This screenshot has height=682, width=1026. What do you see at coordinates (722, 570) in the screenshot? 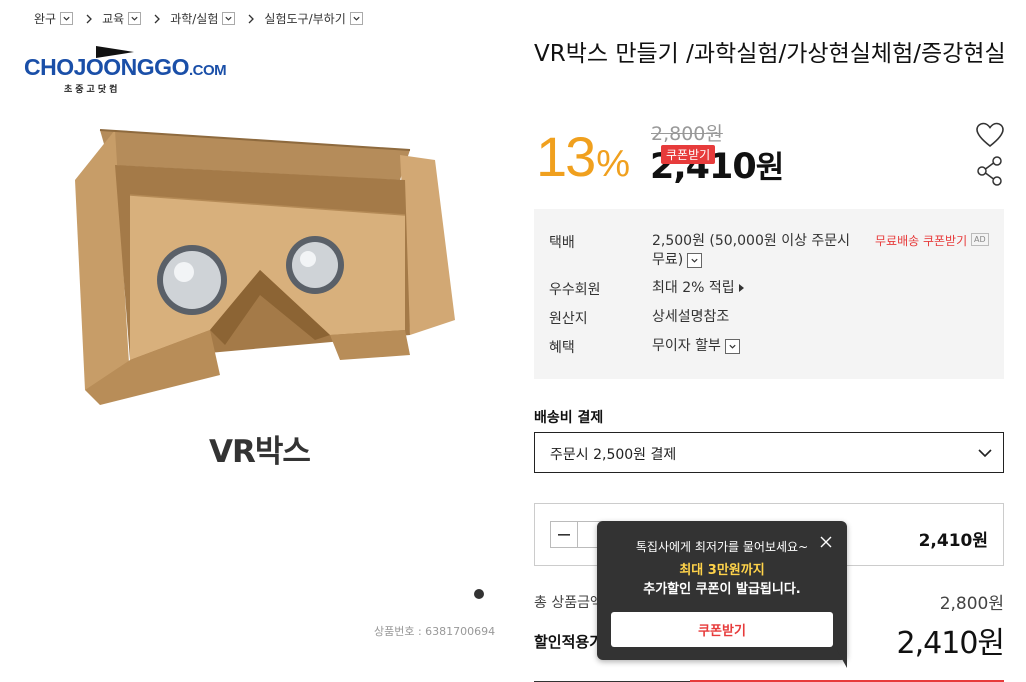
I see `tooltip-highlight: 최대 3만원까지` at bounding box center [722, 570].